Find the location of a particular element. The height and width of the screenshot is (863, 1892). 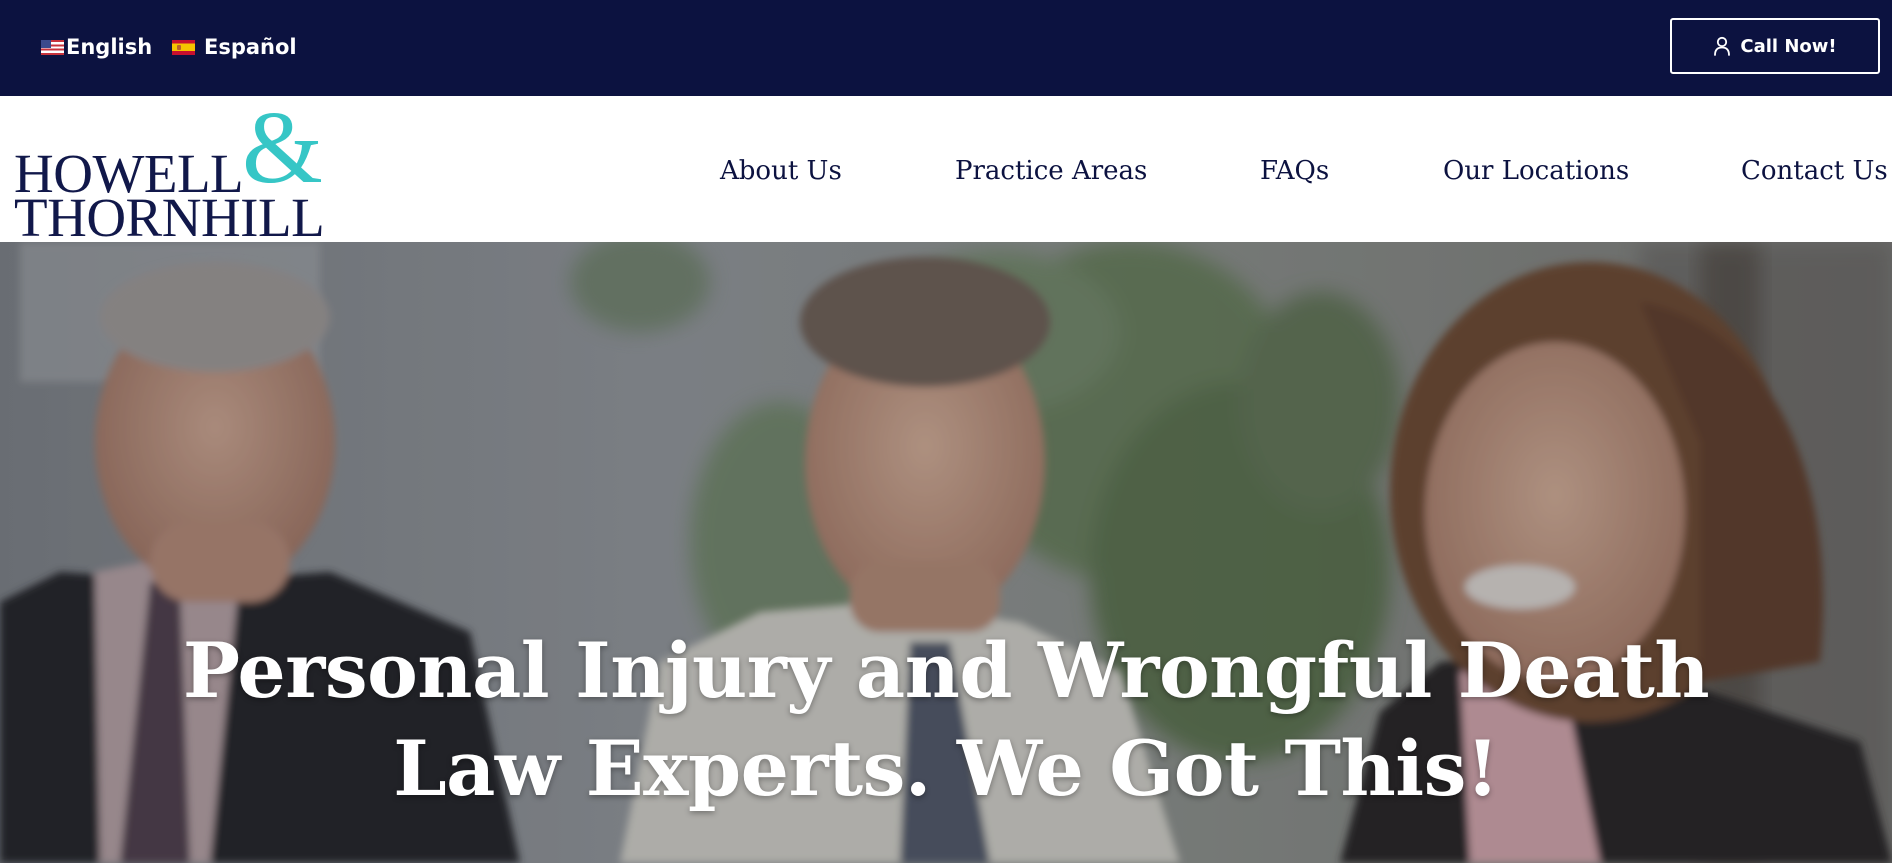

nav-our-locations: Our Locations is located at coordinates (1536, 171).